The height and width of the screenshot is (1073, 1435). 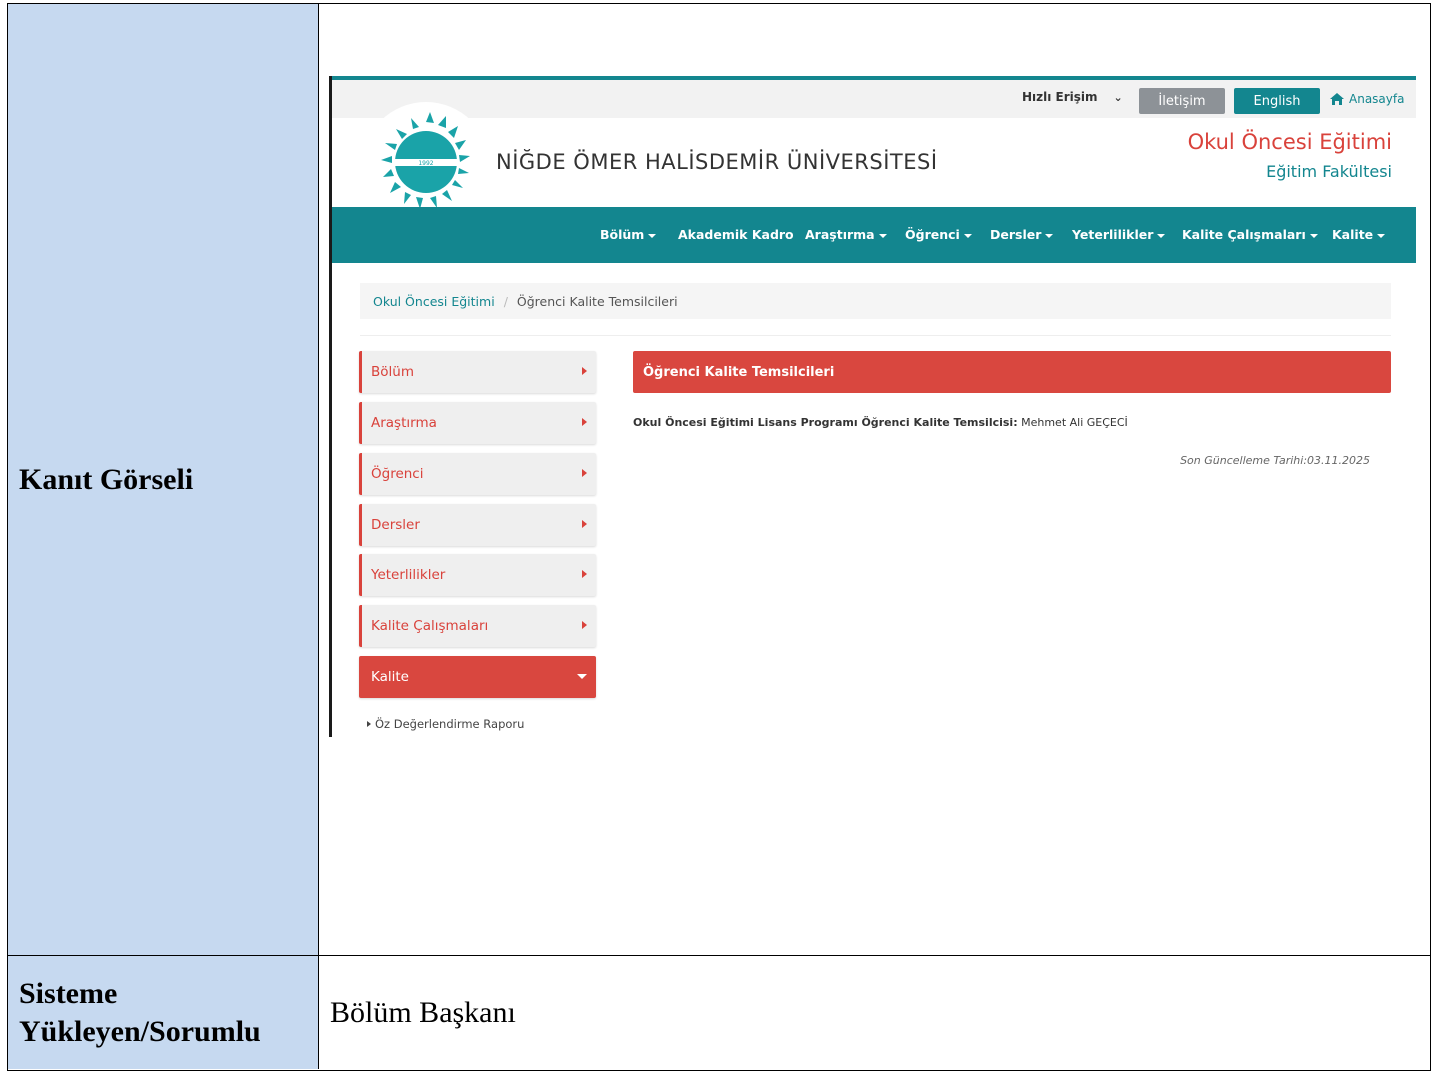 I want to click on nav-item-dersler: Dersler, so click(x=1022, y=234).